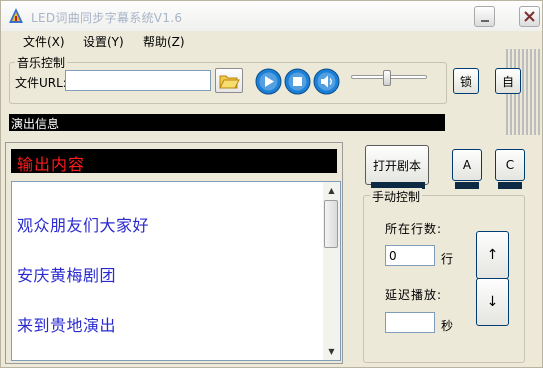 Image resolution: width=543 pixels, height=368 pixels. What do you see at coordinates (44, 41) in the screenshot?
I see `menu-file: 文件(X)` at bounding box center [44, 41].